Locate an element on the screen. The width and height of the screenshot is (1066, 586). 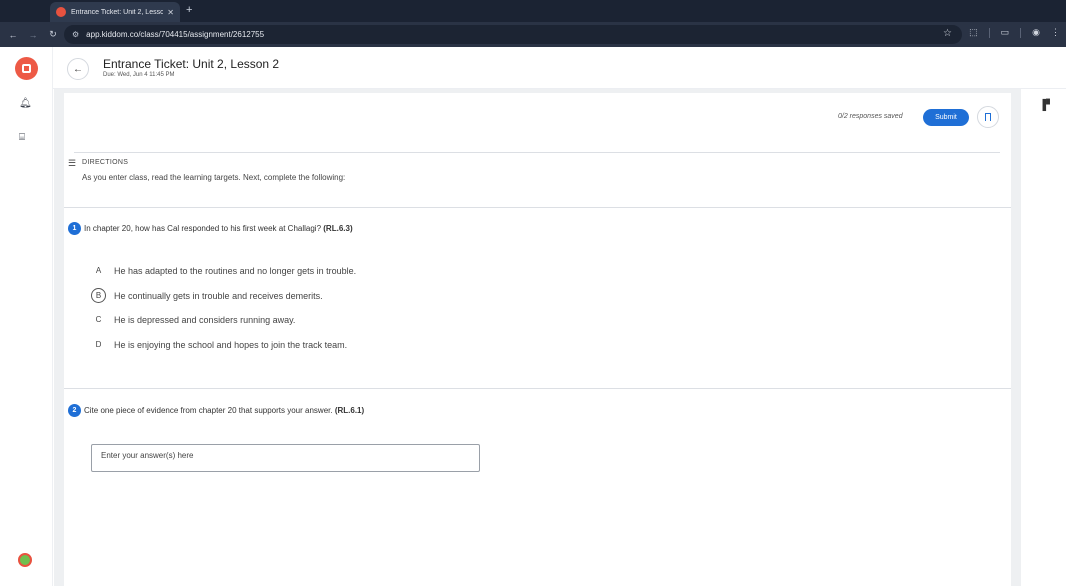
due-date: Due: Wed, Jun 4 11:45 PM is located at coordinates (139, 75).